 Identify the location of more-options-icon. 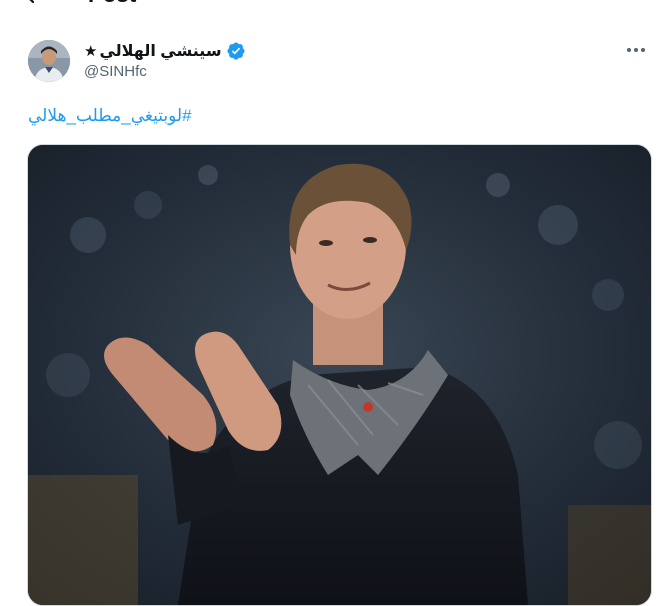
(636, 50).